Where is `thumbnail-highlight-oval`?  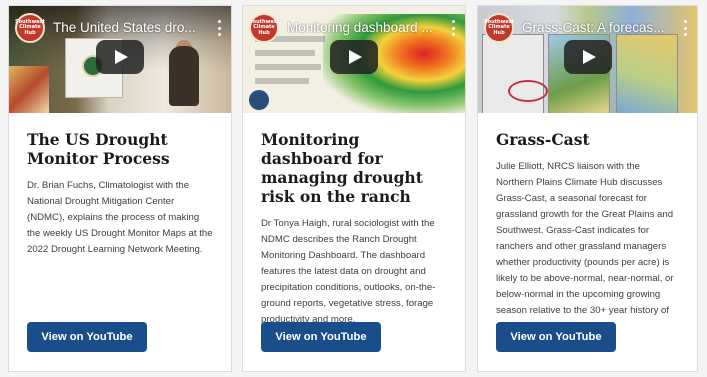 thumbnail-highlight-oval is located at coordinates (528, 91).